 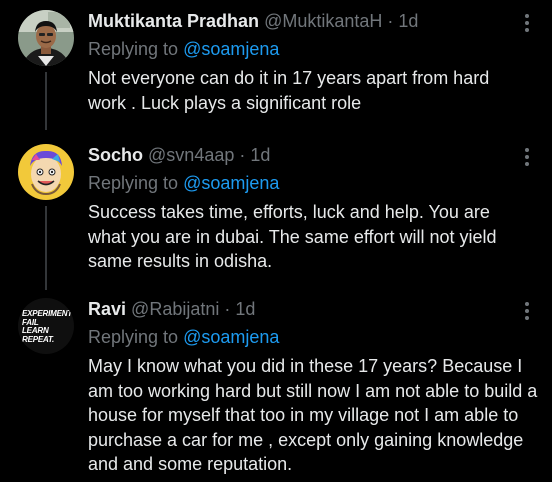 What do you see at coordinates (191, 155) in the screenshot?
I see `user-handle: @svn4aap` at bounding box center [191, 155].